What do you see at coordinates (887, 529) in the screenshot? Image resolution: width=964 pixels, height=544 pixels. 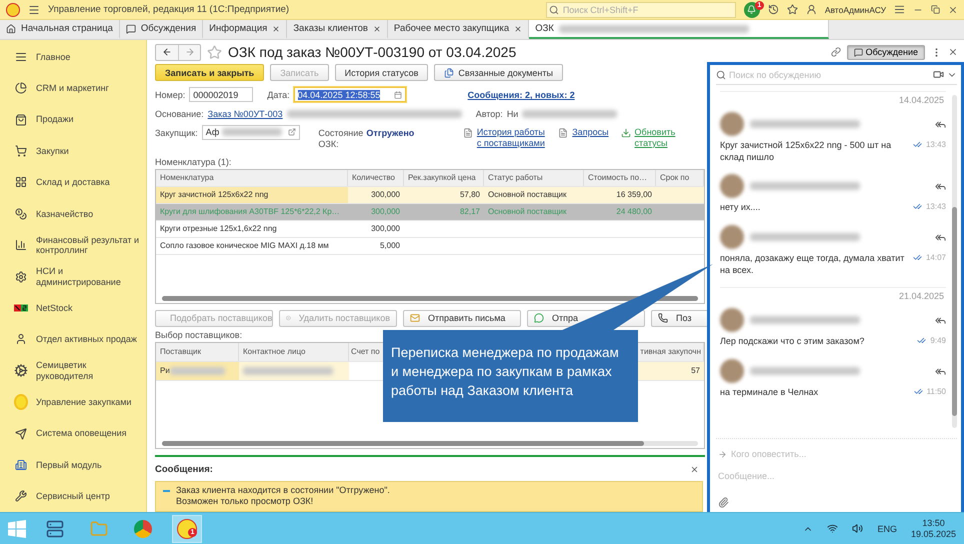 I see `language-indicator: ENG` at bounding box center [887, 529].